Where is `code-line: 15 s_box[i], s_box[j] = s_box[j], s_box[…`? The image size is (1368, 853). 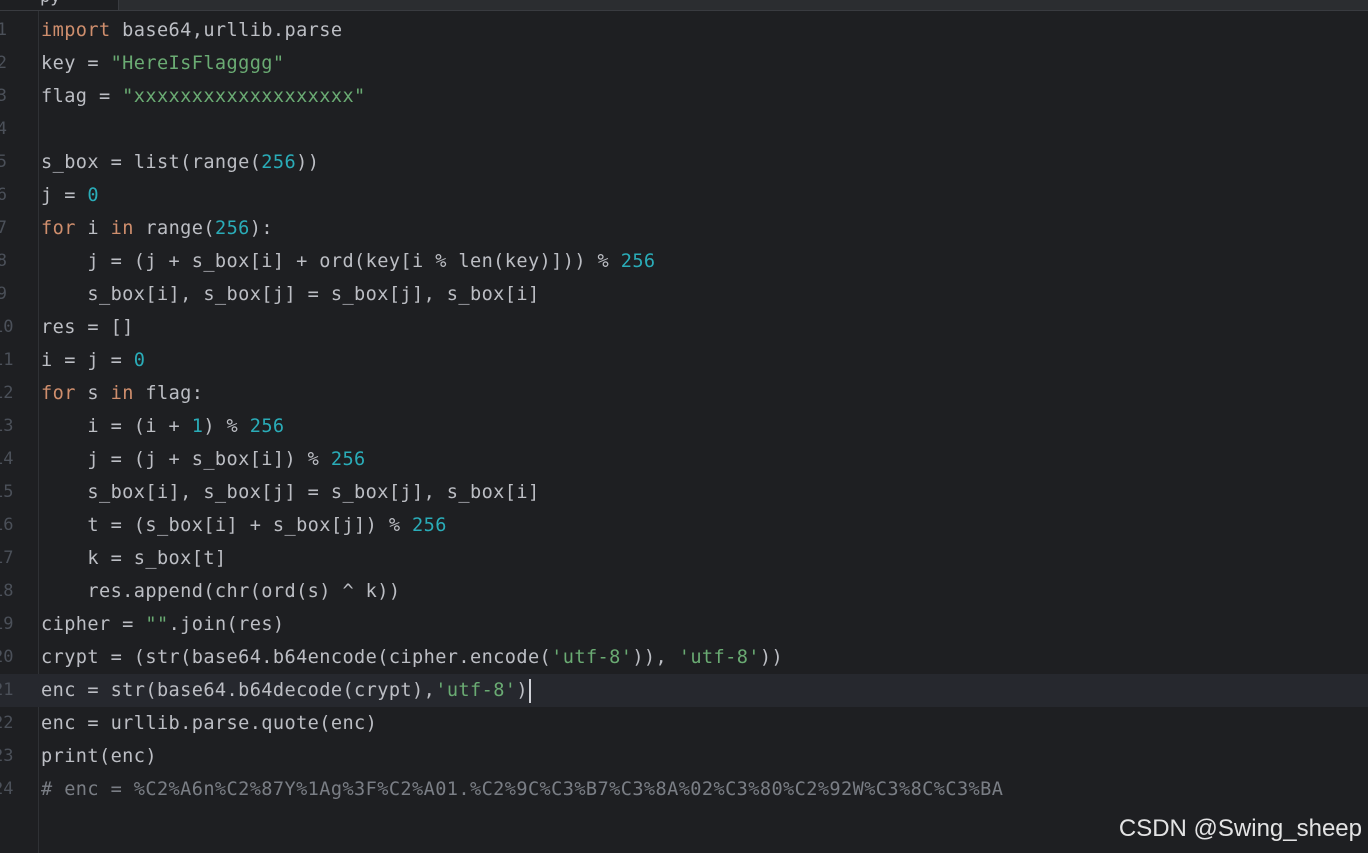
code-line: 15 s_box[i], s_box[j] = s_box[j], s_box[… is located at coordinates (684, 492).